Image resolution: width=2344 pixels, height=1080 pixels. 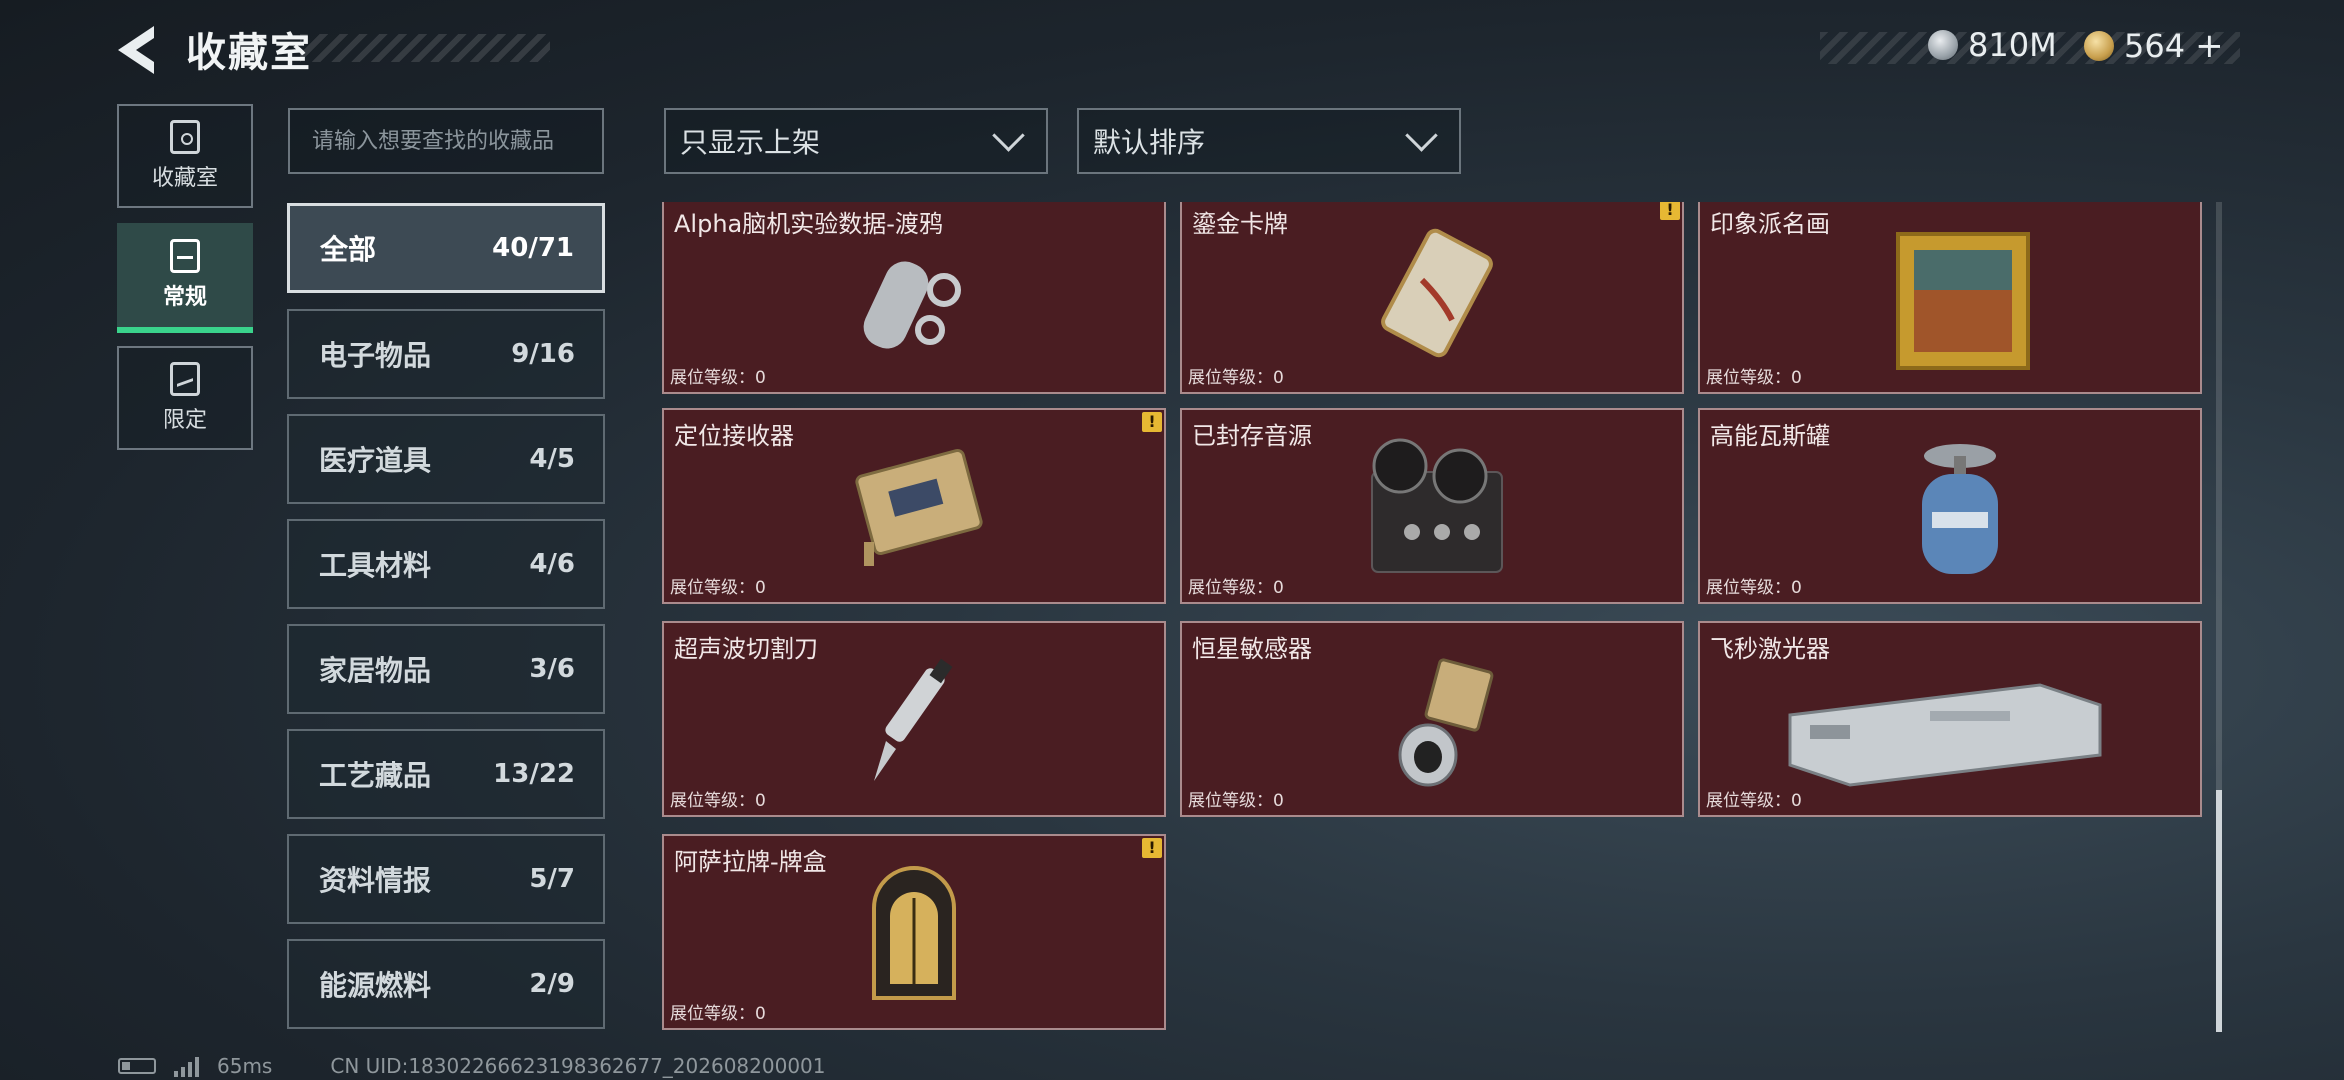 I want to click on collectible-card: 印象派名画 展位等级：0, so click(x=1950, y=298).